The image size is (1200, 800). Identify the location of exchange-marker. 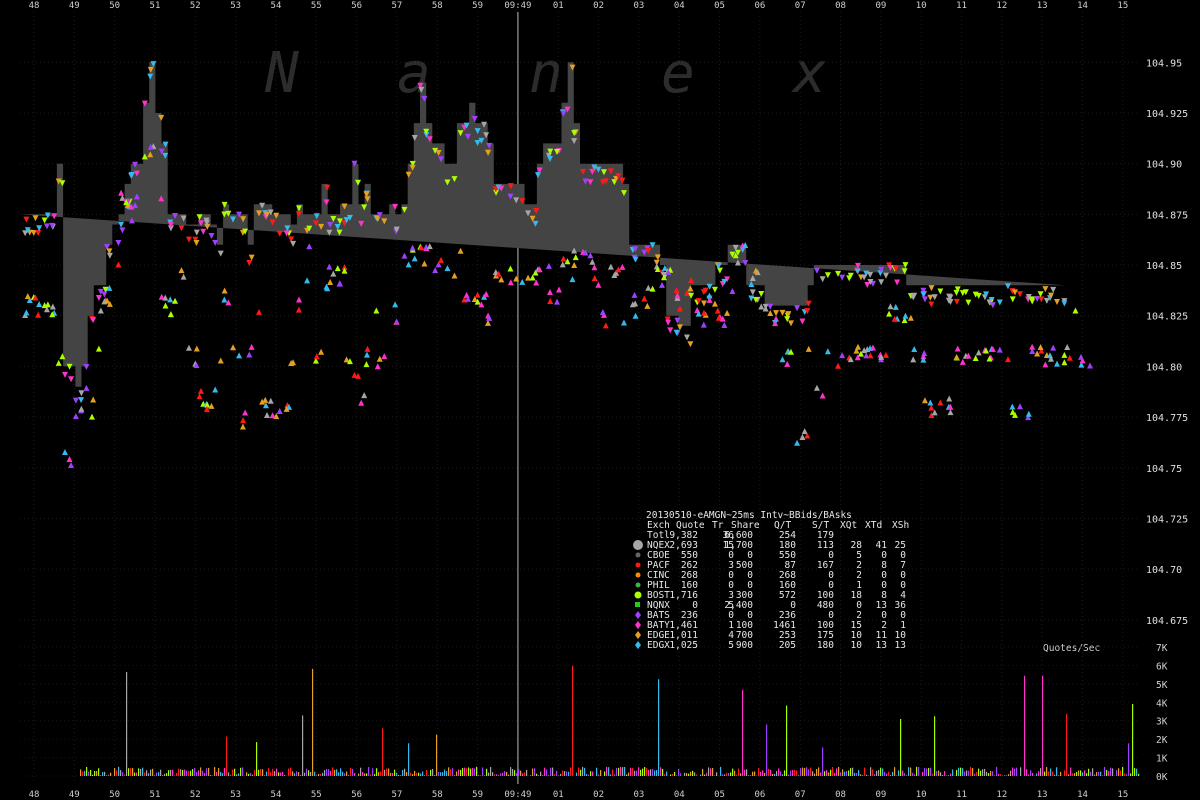
(637, 604).